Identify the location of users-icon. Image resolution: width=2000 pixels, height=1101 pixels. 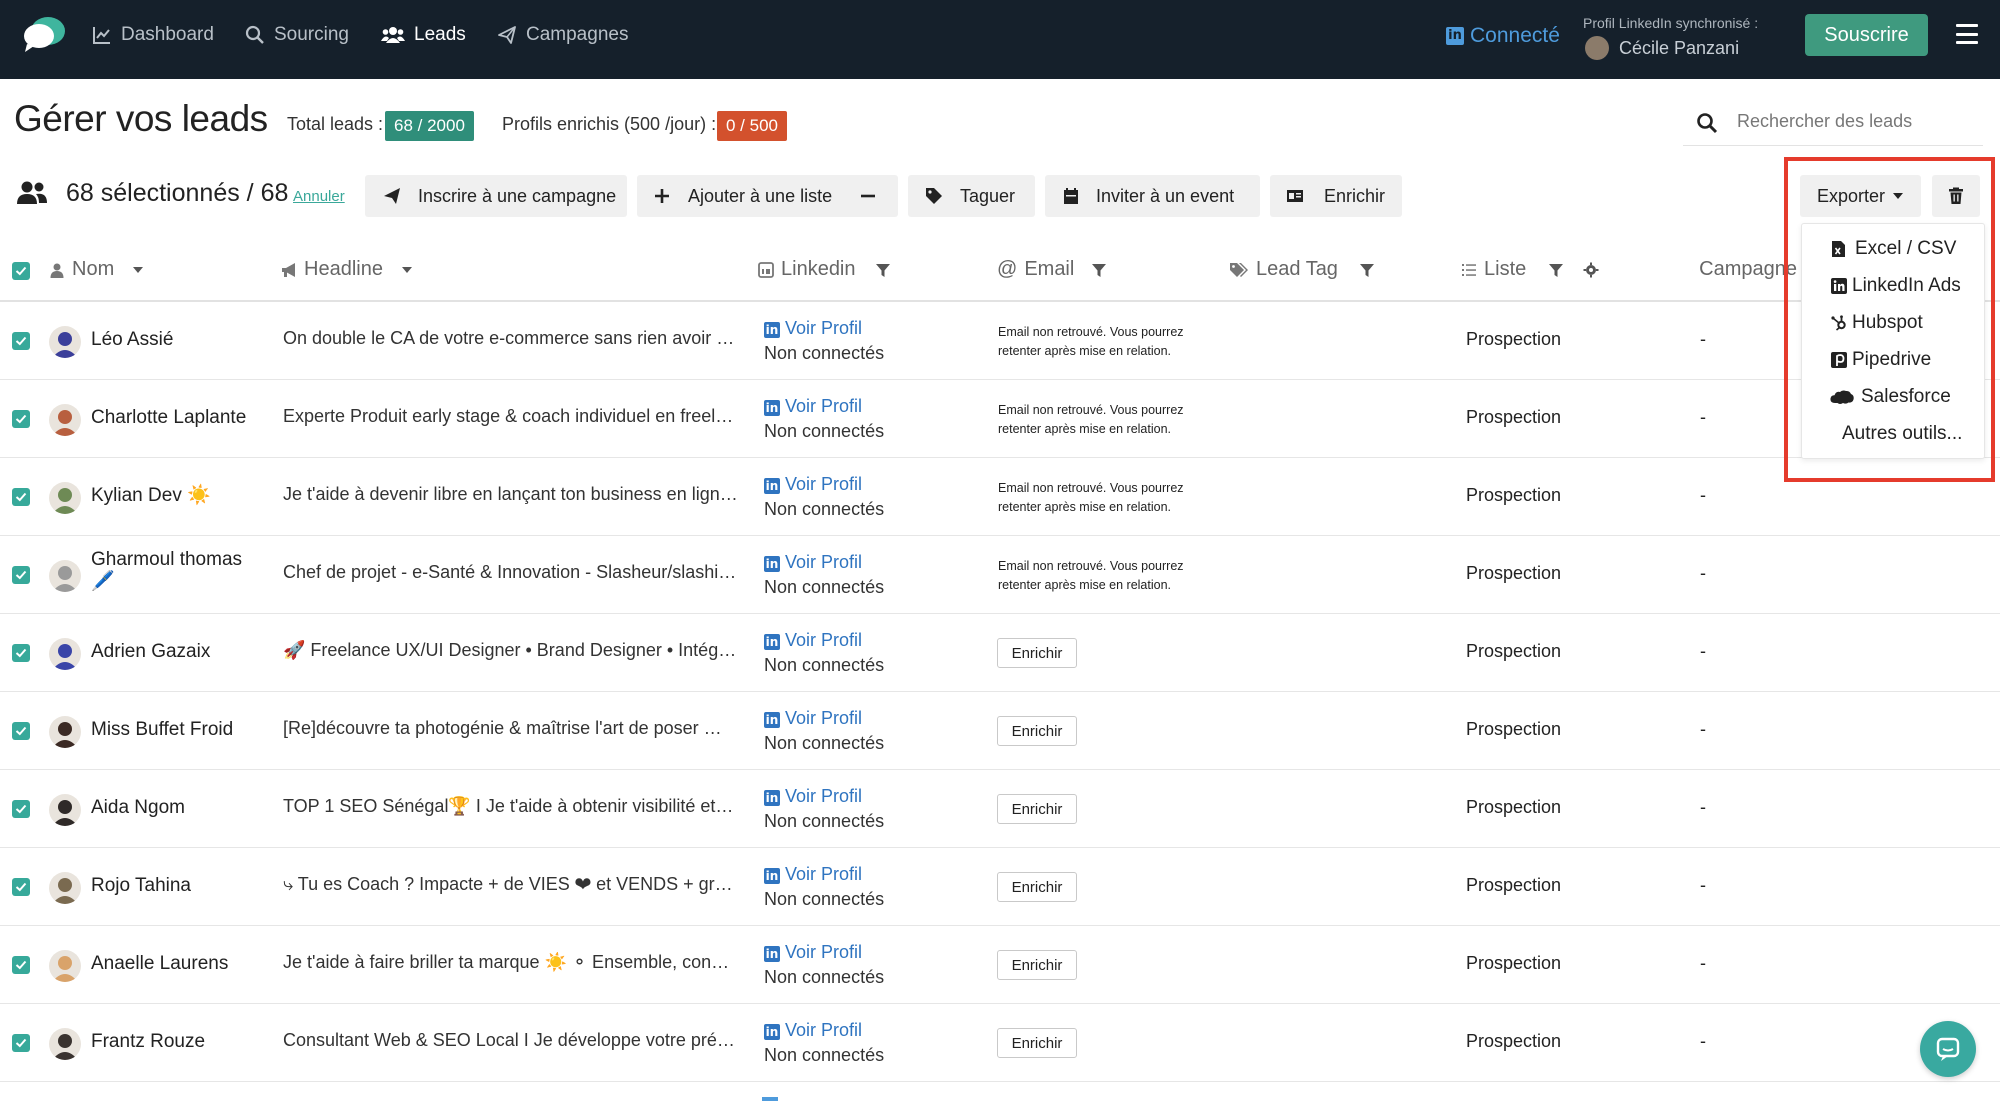
(393, 35).